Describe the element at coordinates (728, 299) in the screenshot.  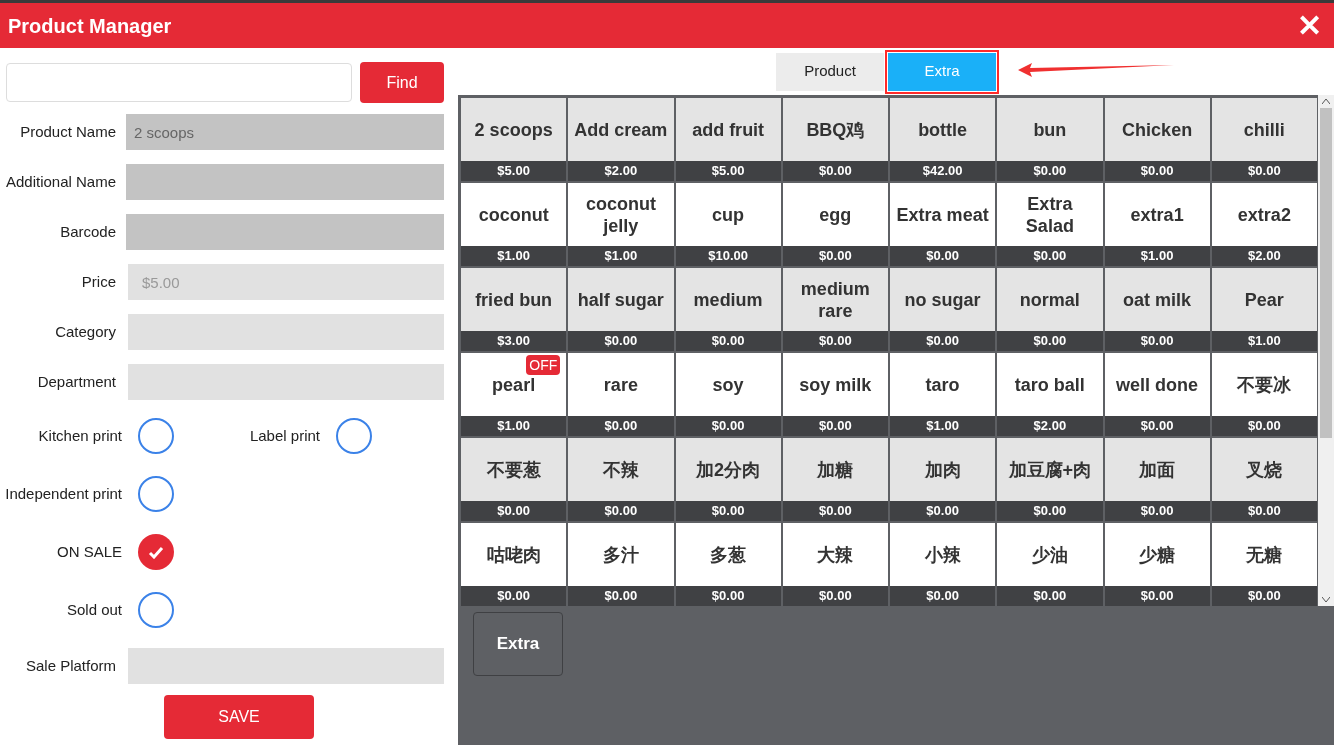
I see `item-name: medium` at that location.